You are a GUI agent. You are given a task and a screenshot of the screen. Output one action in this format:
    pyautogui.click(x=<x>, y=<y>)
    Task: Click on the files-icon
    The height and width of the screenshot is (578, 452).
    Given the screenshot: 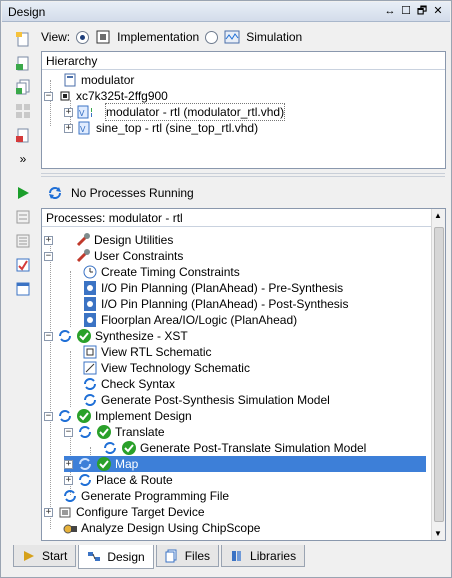 What is the action you would take?
    pyautogui.click(x=171, y=555)
    